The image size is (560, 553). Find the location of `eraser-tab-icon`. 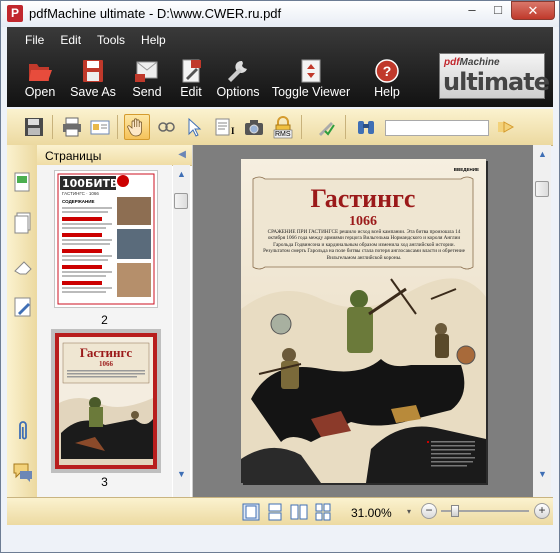

eraser-tab-icon is located at coordinates (23, 267).